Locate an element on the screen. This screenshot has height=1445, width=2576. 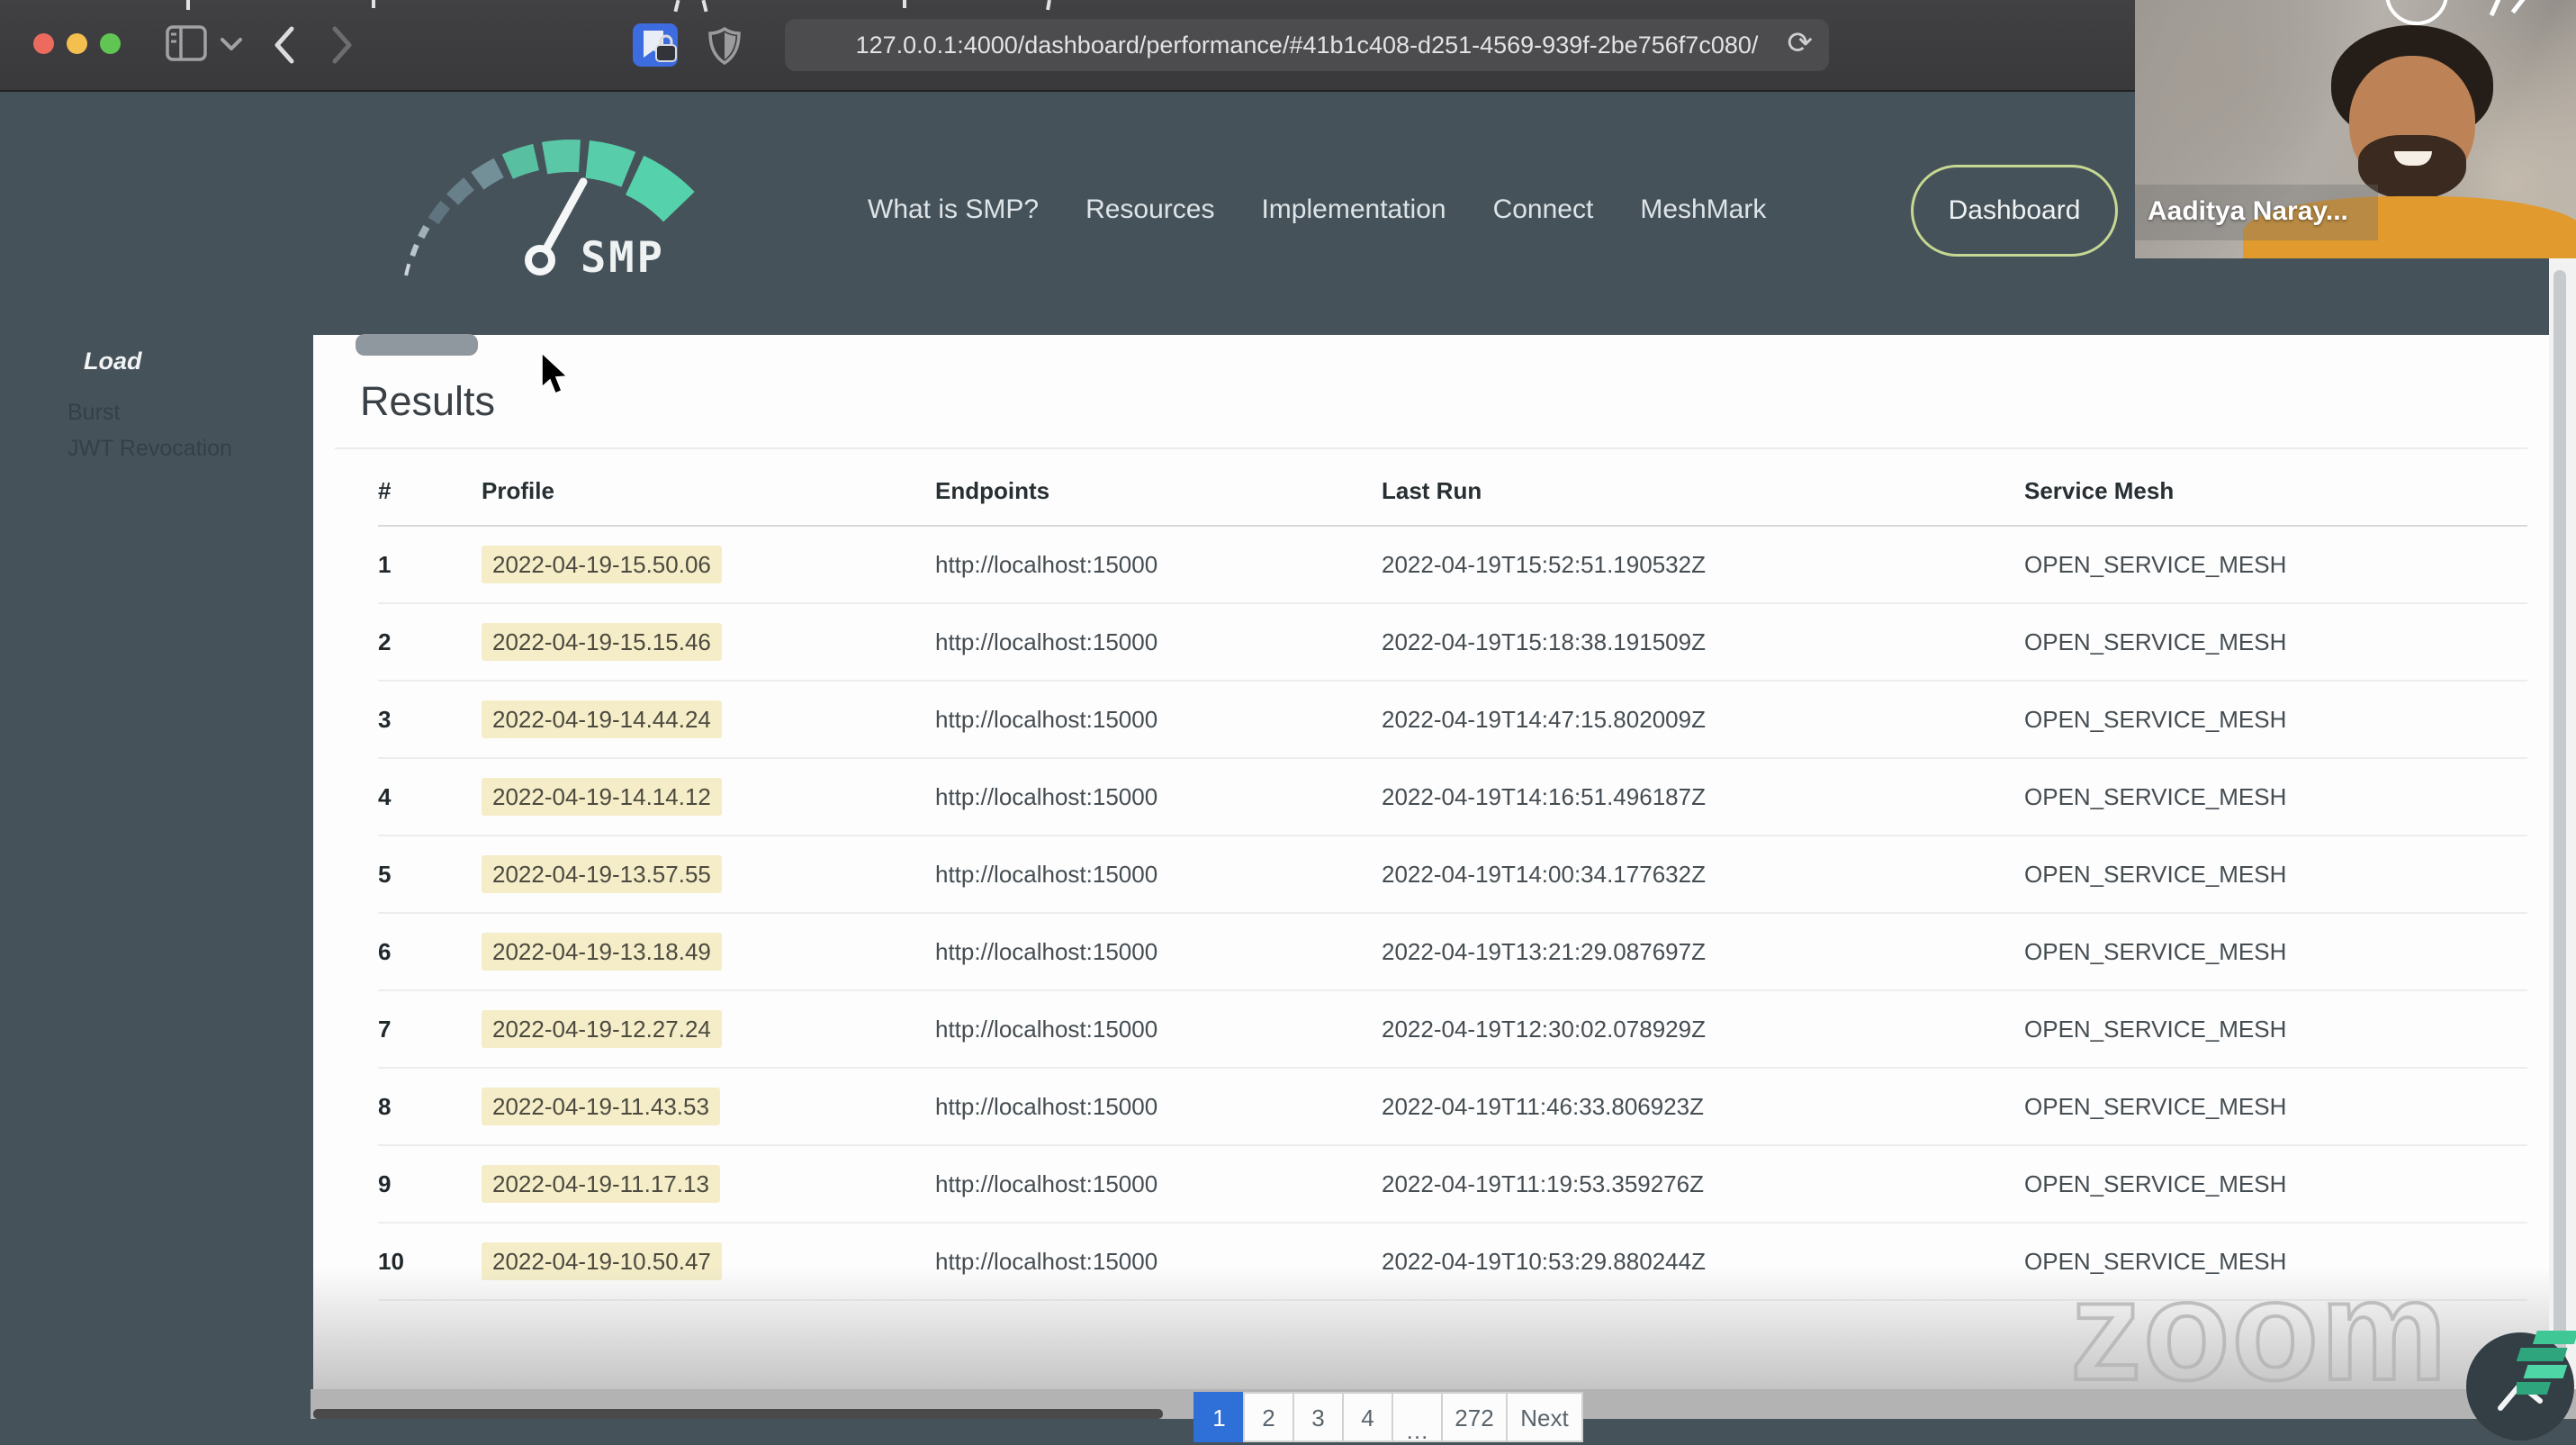
shield-extension-icon is located at coordinates (724, 46).